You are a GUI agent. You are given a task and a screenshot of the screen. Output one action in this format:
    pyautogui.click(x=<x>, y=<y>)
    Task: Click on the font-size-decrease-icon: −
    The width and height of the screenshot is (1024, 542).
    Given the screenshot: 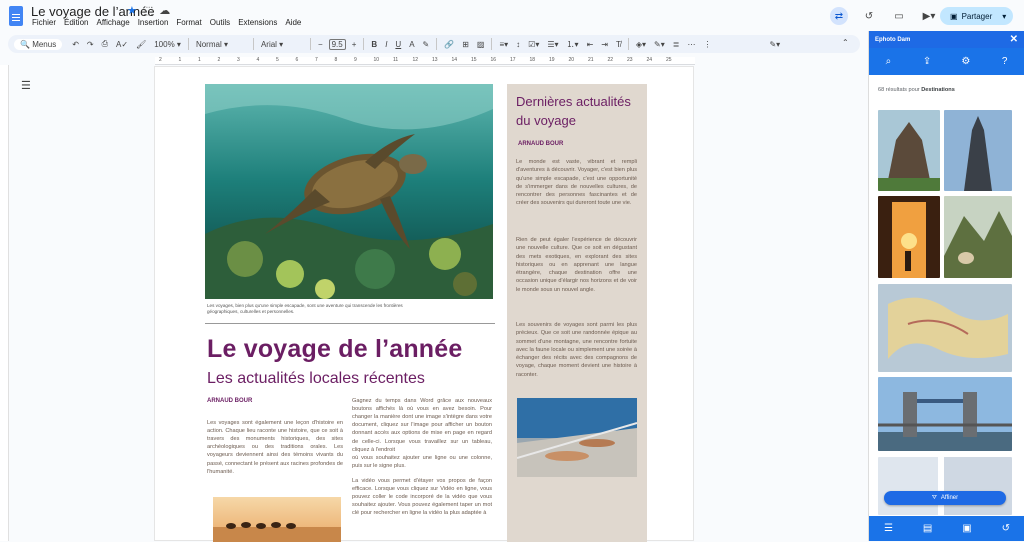 What is the action you would take?
    pyautogui.click(x=320, y=44)
    